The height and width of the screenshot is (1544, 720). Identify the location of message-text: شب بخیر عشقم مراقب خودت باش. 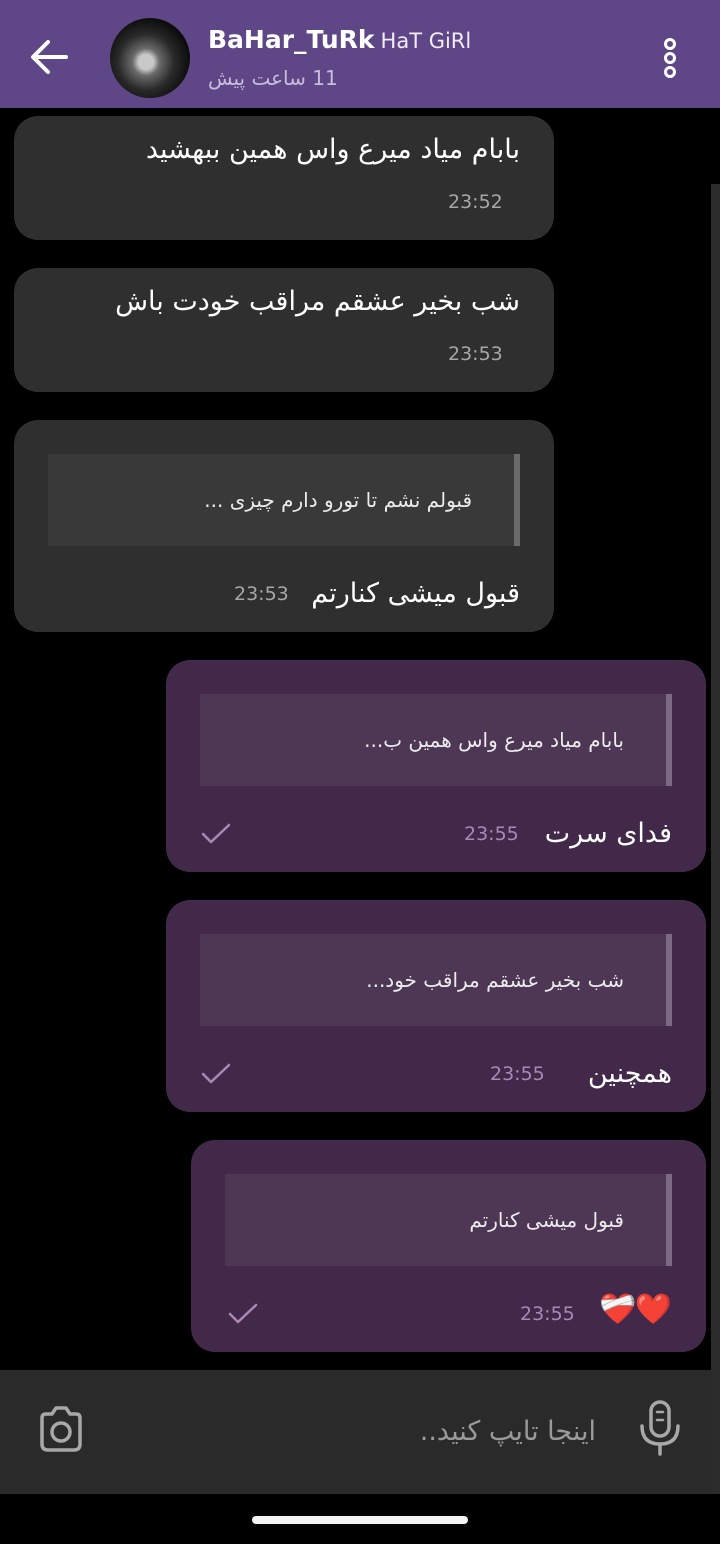
(317, 301).